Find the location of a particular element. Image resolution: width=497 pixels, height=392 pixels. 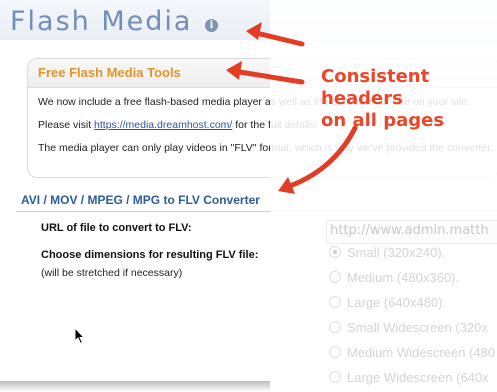

annotation-line-2: on all pages is located at coordinates (383, 120).